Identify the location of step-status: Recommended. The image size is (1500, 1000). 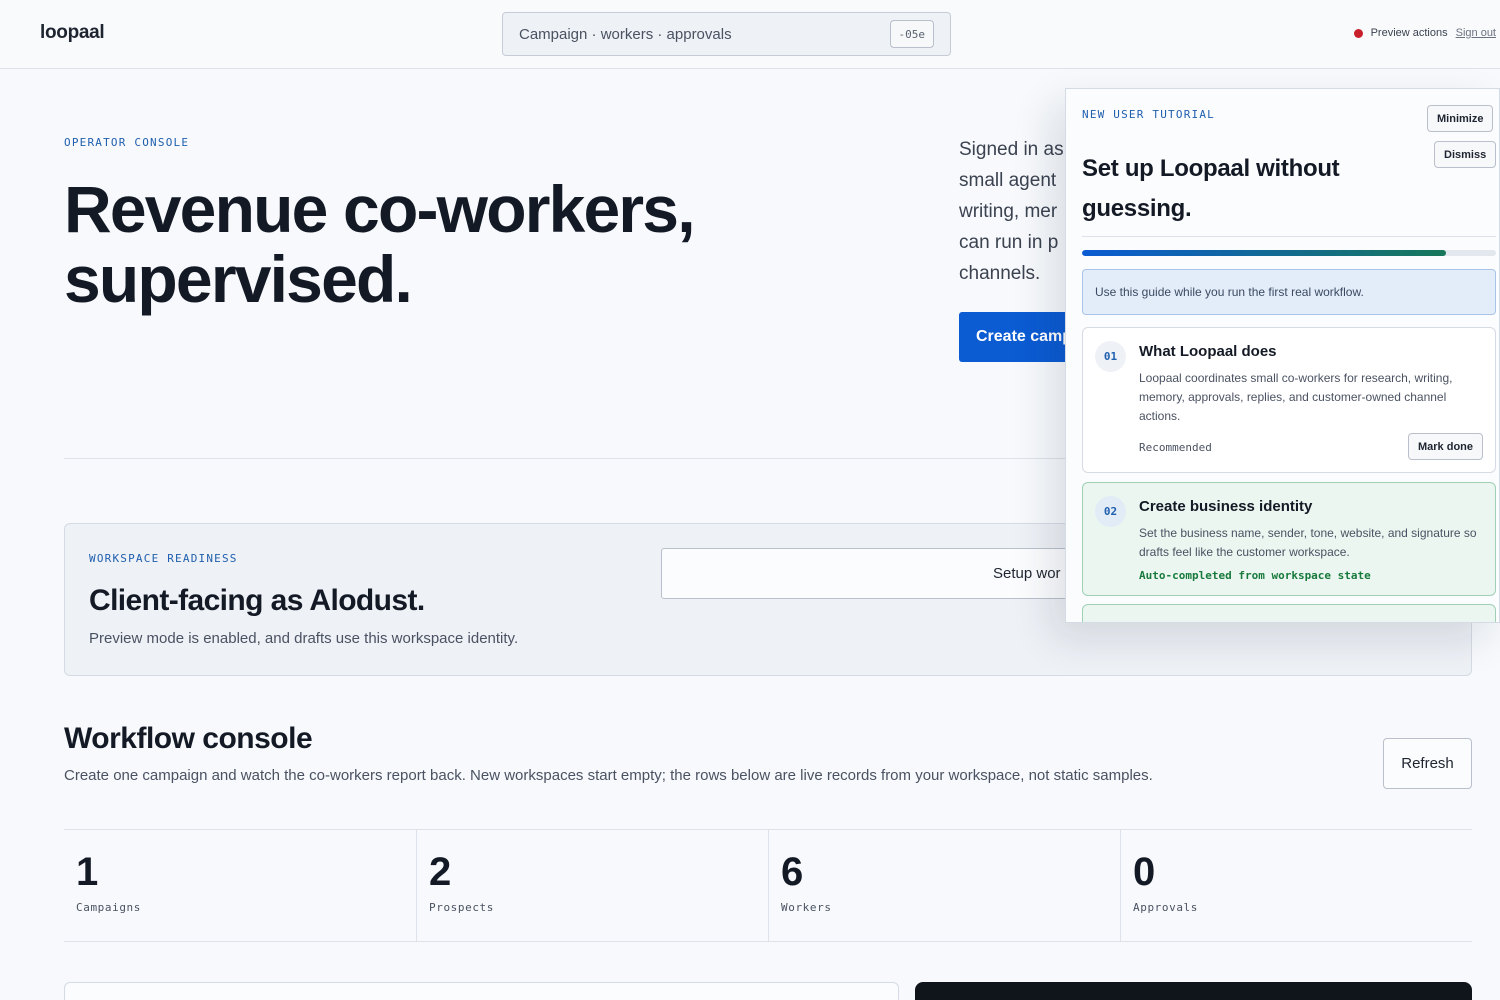
(1175, 447).